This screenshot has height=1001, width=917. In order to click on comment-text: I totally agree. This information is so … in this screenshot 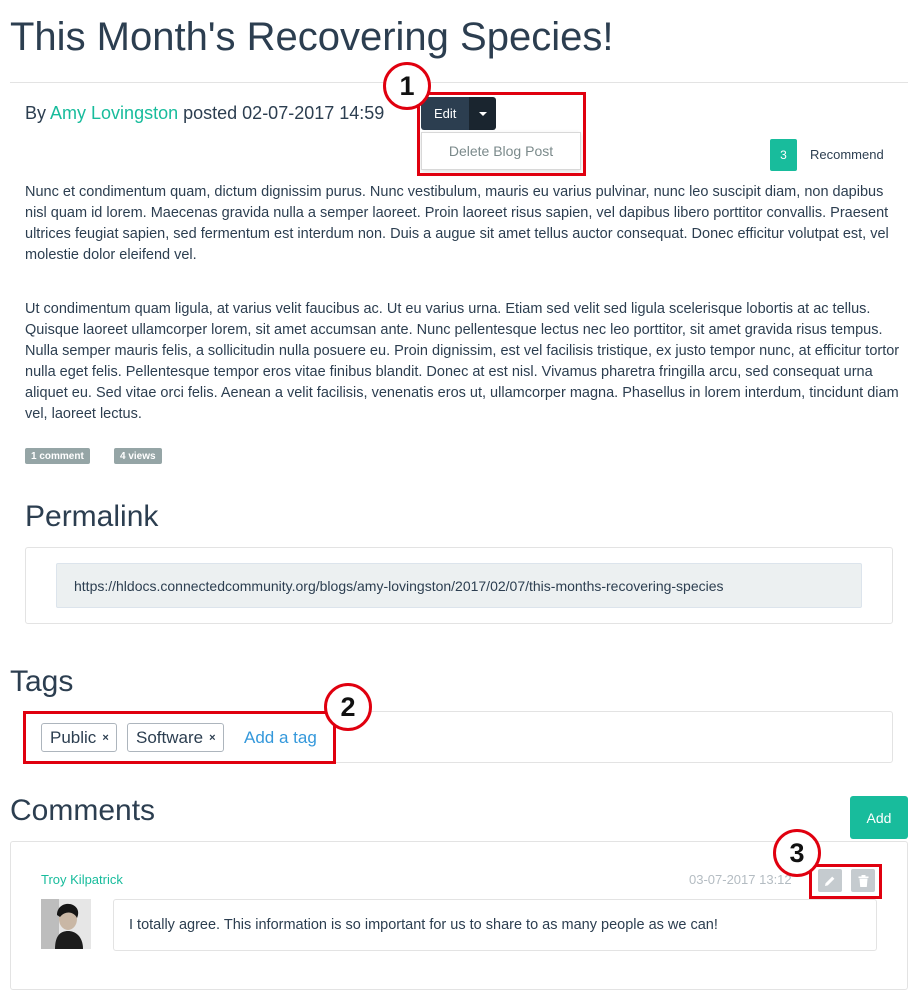, I will do `click(495, 925)`.